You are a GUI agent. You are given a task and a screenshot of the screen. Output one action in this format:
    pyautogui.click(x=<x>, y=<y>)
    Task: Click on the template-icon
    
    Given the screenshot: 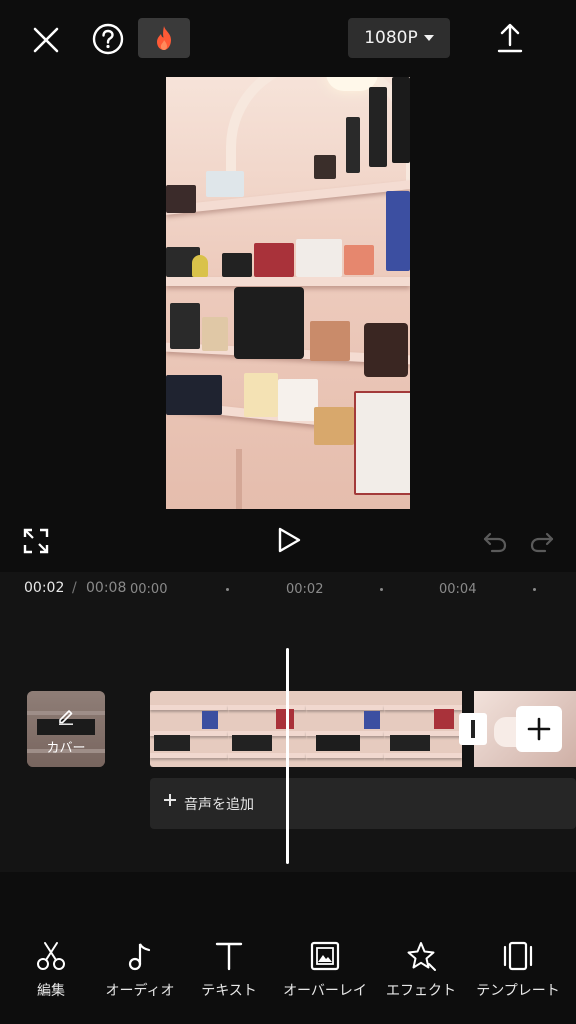 What is the action you would take?
    pyautogui.click(x=518, y=956)
    